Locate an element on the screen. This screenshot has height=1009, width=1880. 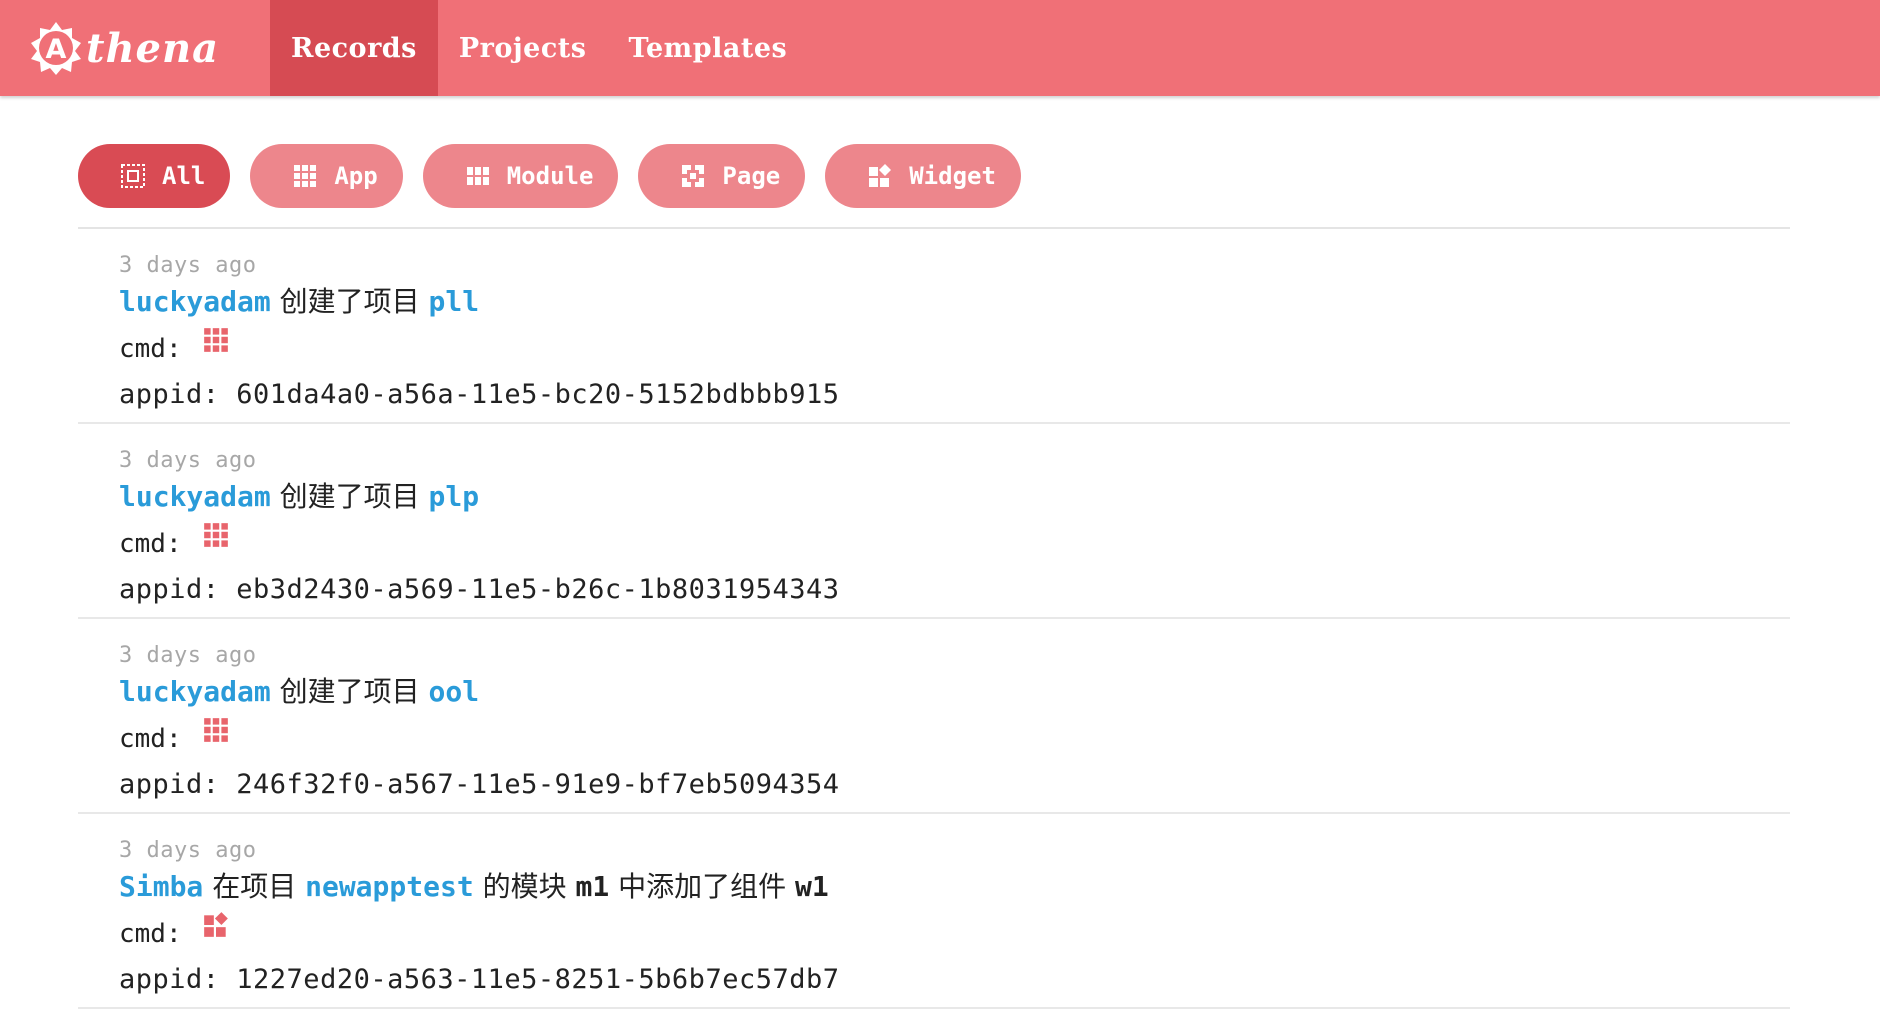
filter-bar: All App Module Page Widget is located at coordinates (549, 176).